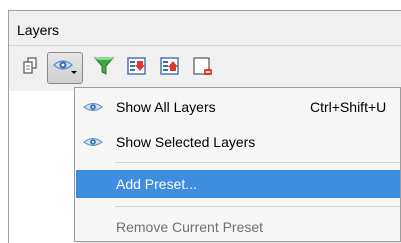 This screenshot has width=401, height=243. I want to click on filter-button, so click(104, 68).